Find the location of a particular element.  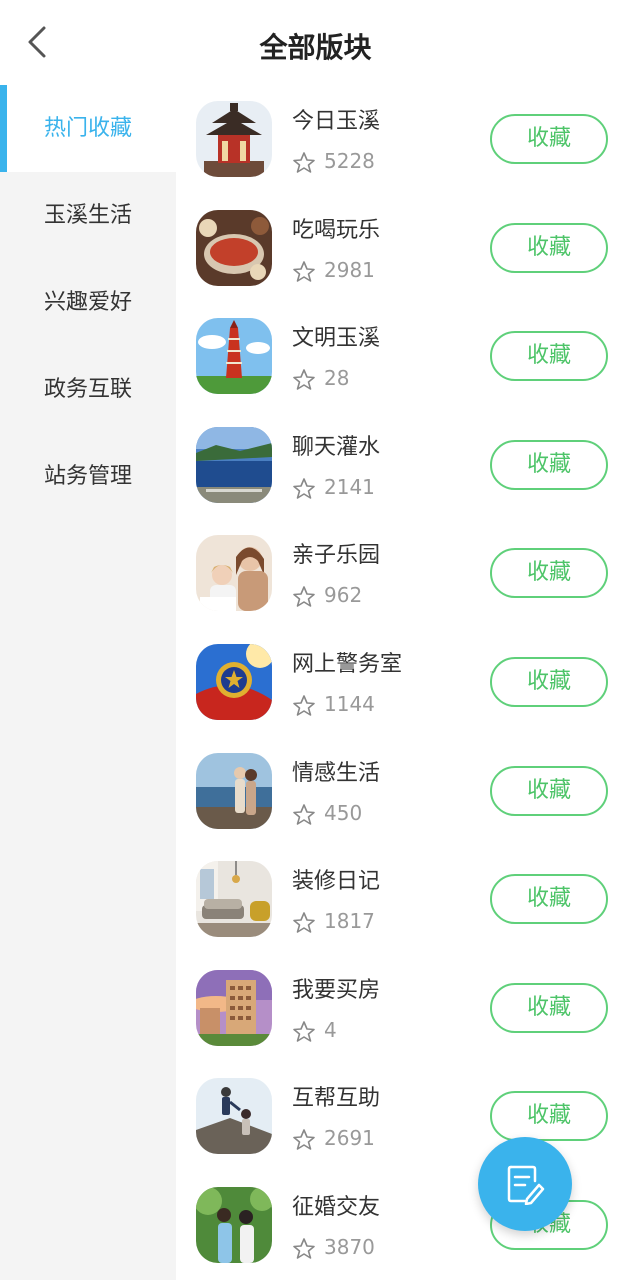

forum-name: 吃喝玩乐 is located at coordinates (336, 230).